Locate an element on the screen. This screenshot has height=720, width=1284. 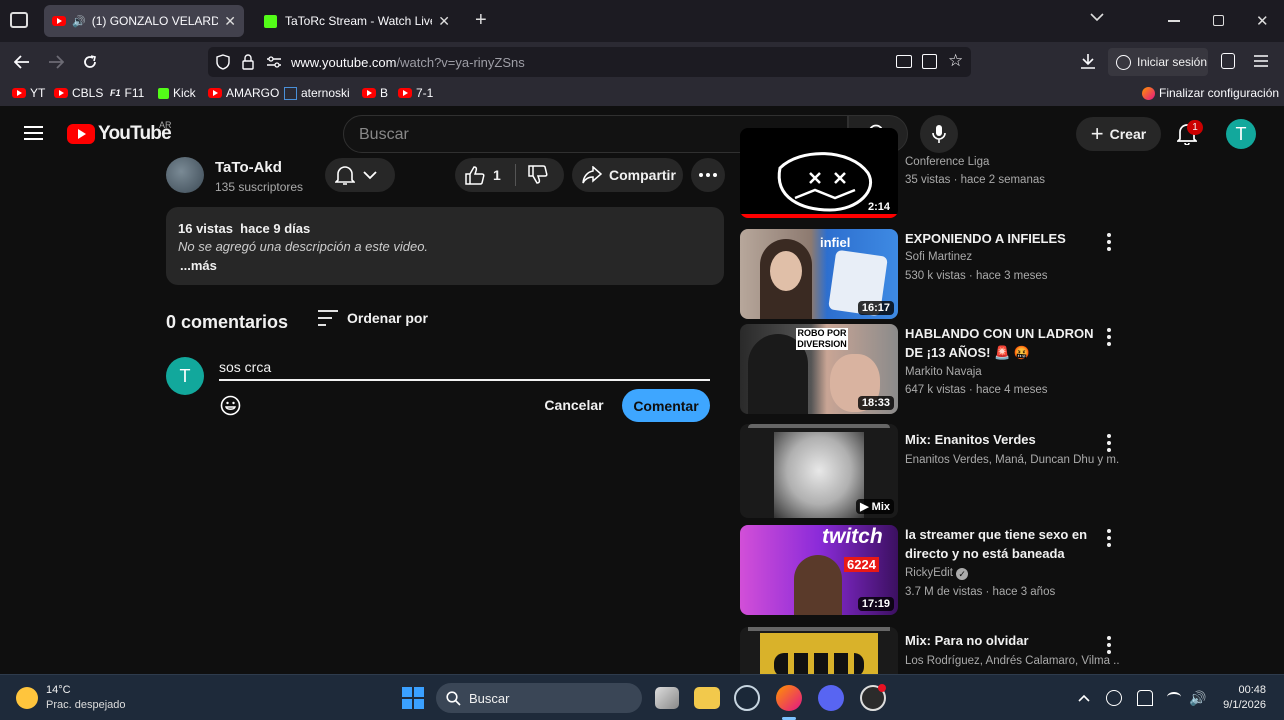
back-button is located at coordinates (22, 62).